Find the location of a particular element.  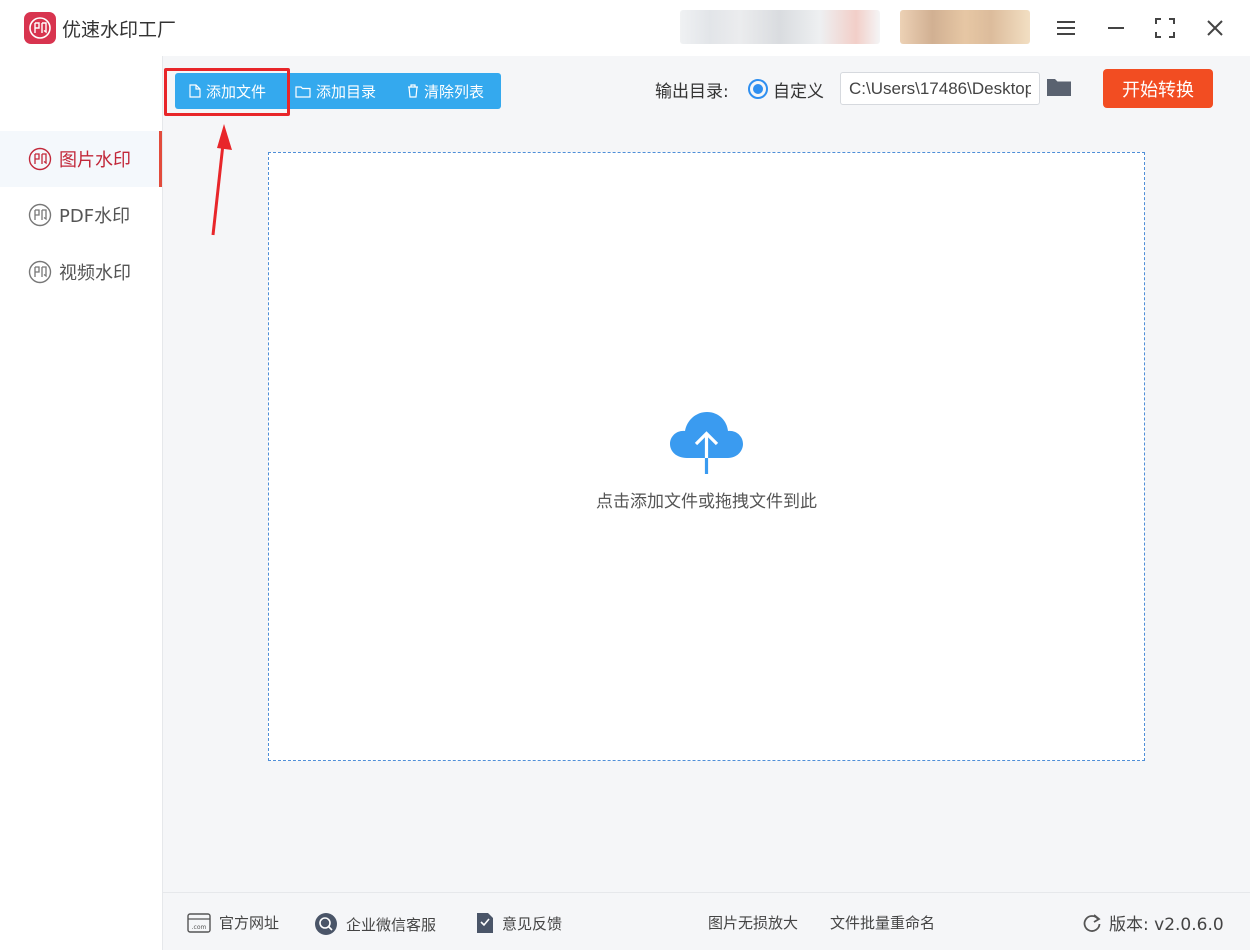

custom-output-radio-label: 自定义 is located at coordinates (798, 92).